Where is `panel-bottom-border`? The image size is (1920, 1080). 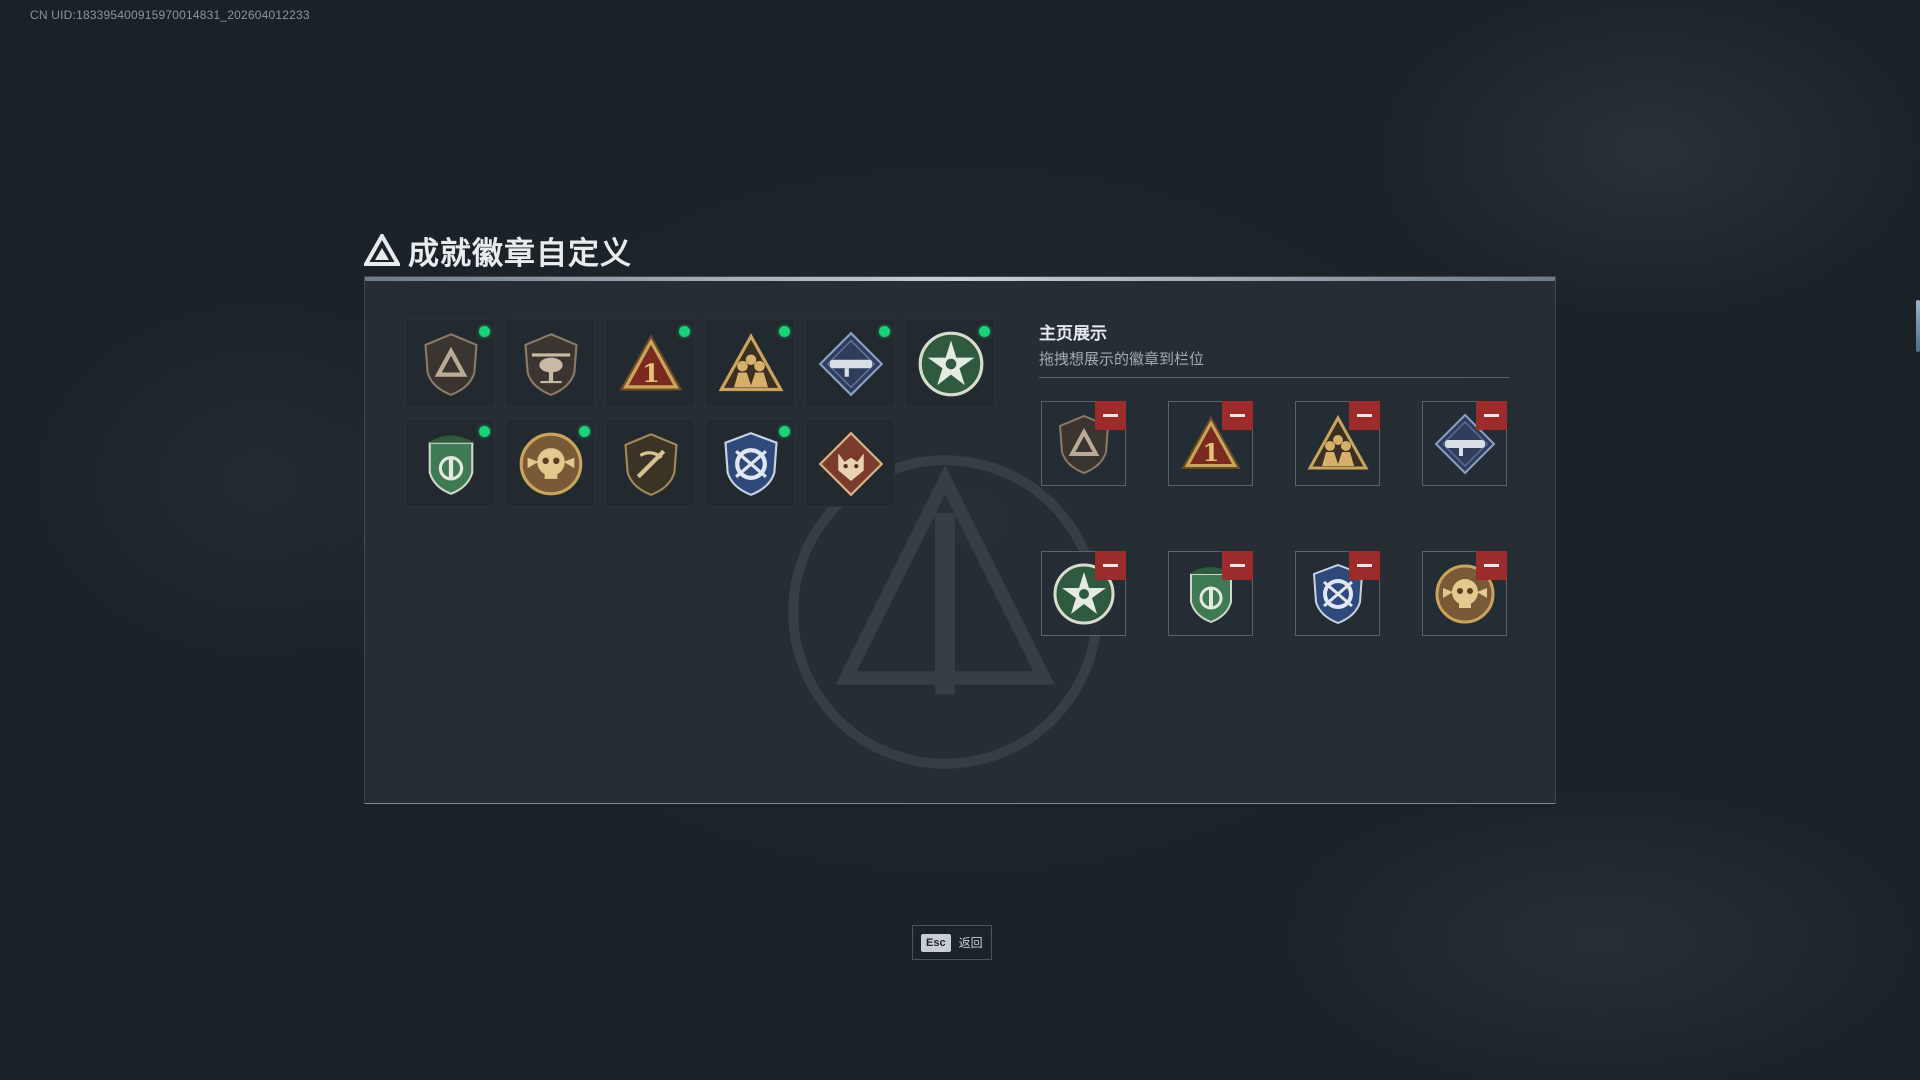
panel-bottom-border is located at coordinates (960, 803).